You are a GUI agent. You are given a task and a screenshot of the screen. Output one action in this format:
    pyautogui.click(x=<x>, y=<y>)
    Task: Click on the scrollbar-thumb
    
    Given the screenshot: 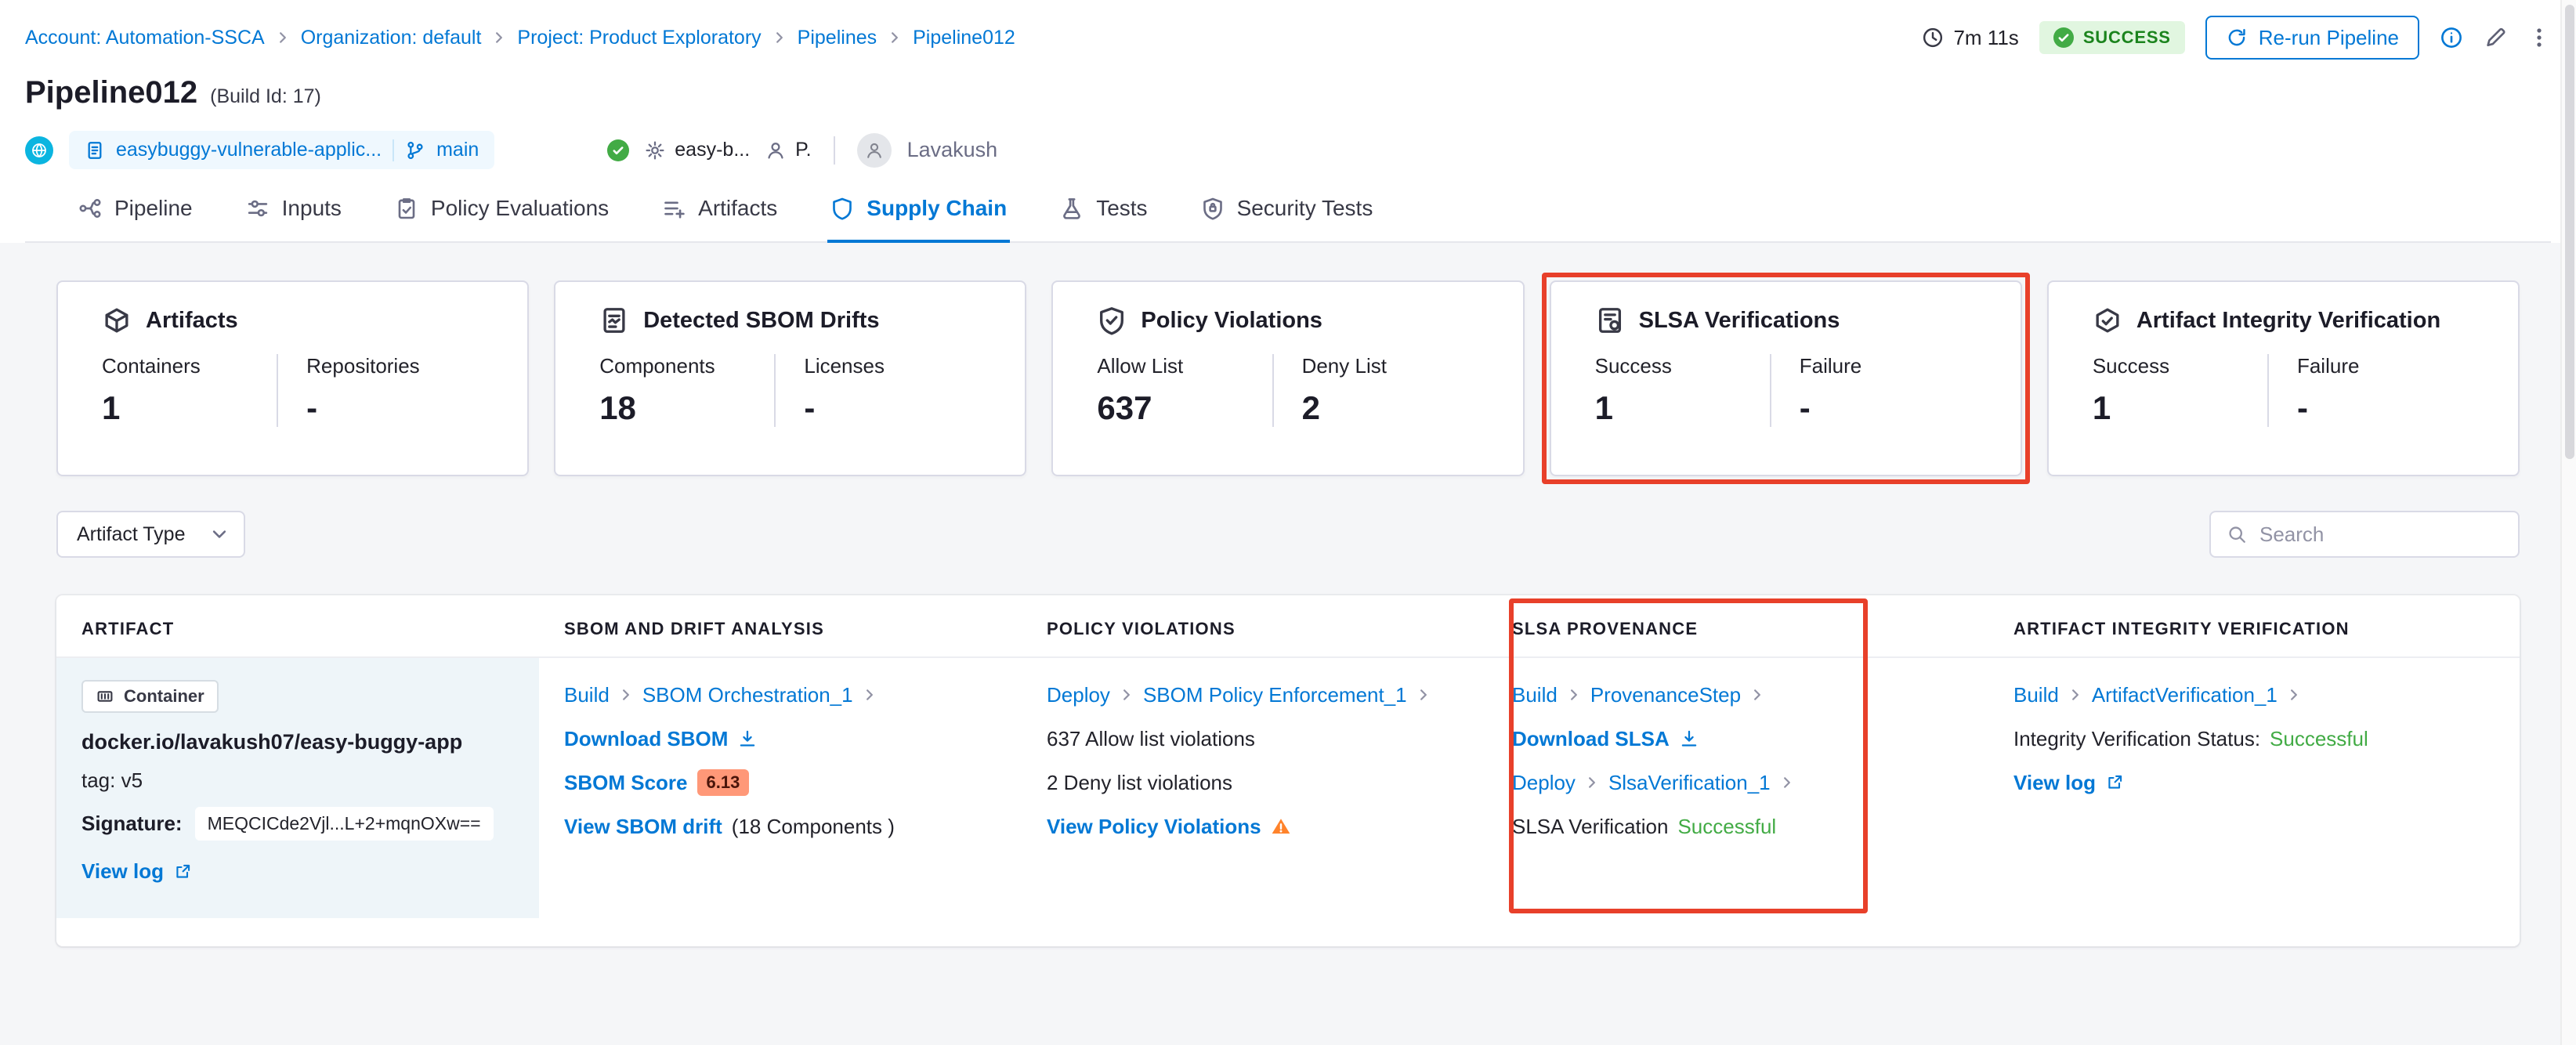 What is the action you would take?
    pyautogui.click(x=2569, y=232)
    